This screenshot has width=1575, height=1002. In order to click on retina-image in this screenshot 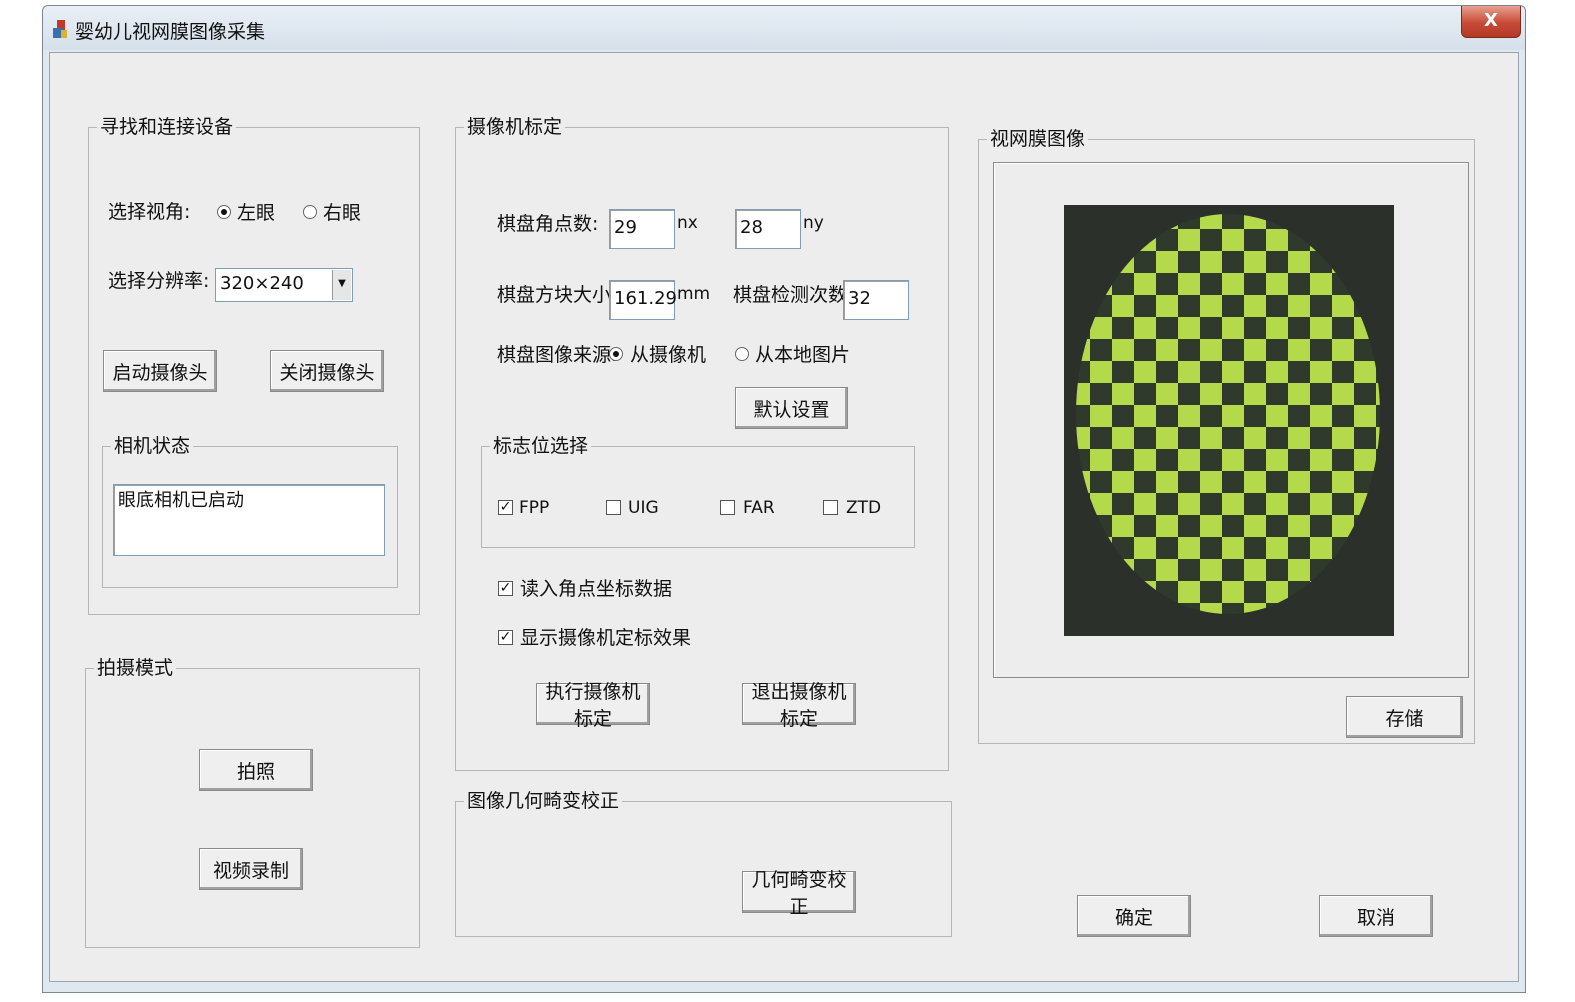, I will do `click(1229, 420)`.